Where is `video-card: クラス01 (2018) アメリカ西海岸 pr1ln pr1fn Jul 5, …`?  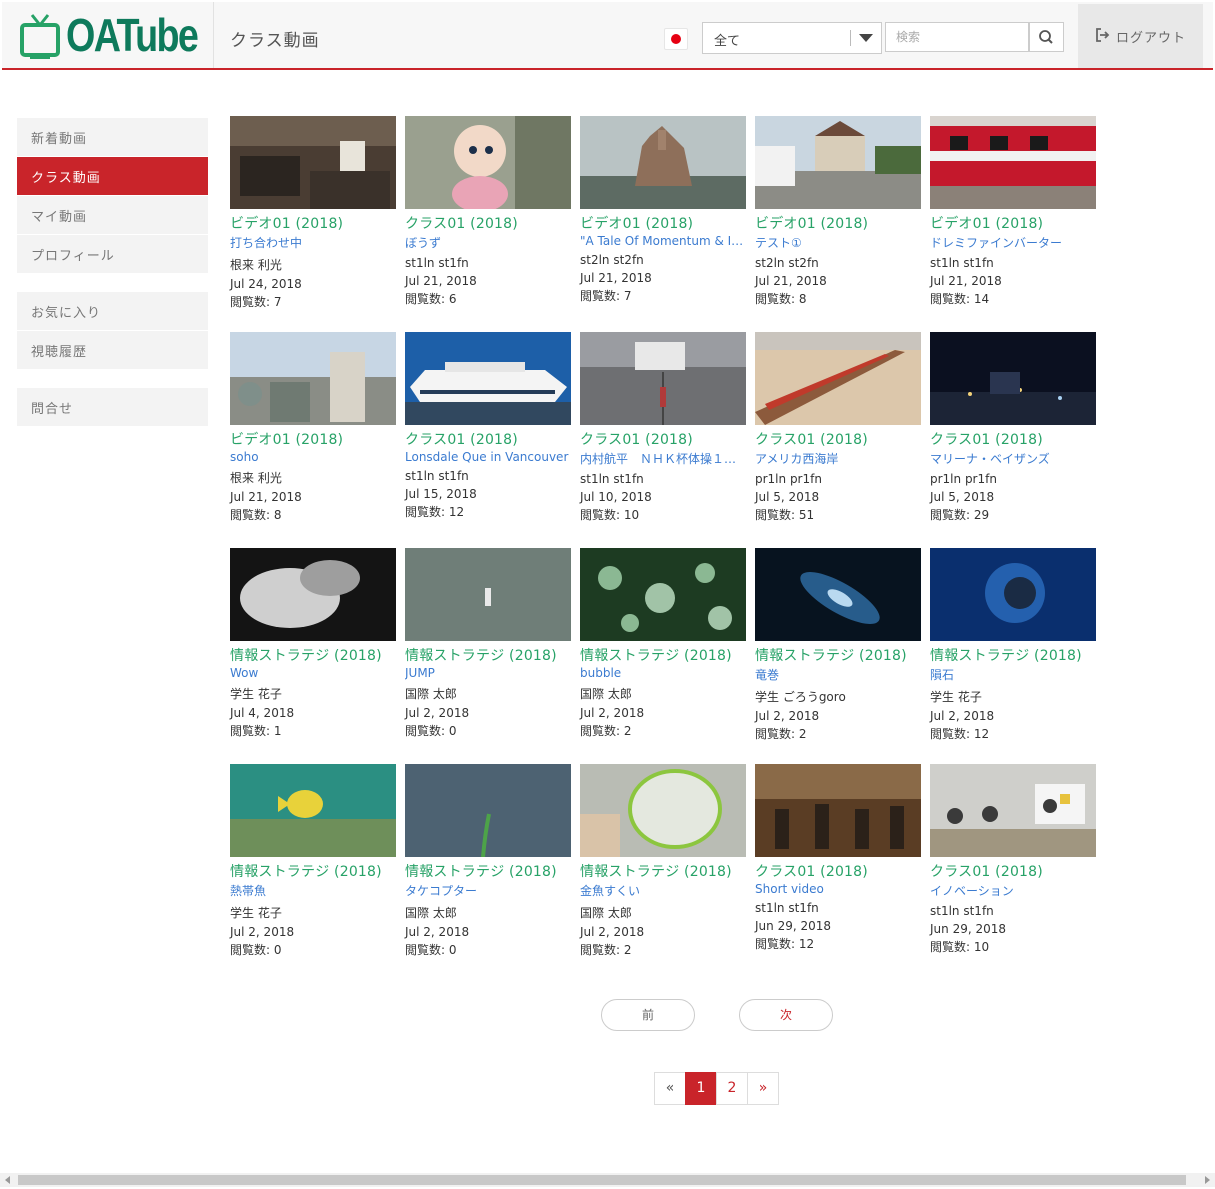
video-card: クラス01 (2018) アメリカ西海岸 pr1ln pr1fn Jul 5, … is located at coordinates (838, 427).